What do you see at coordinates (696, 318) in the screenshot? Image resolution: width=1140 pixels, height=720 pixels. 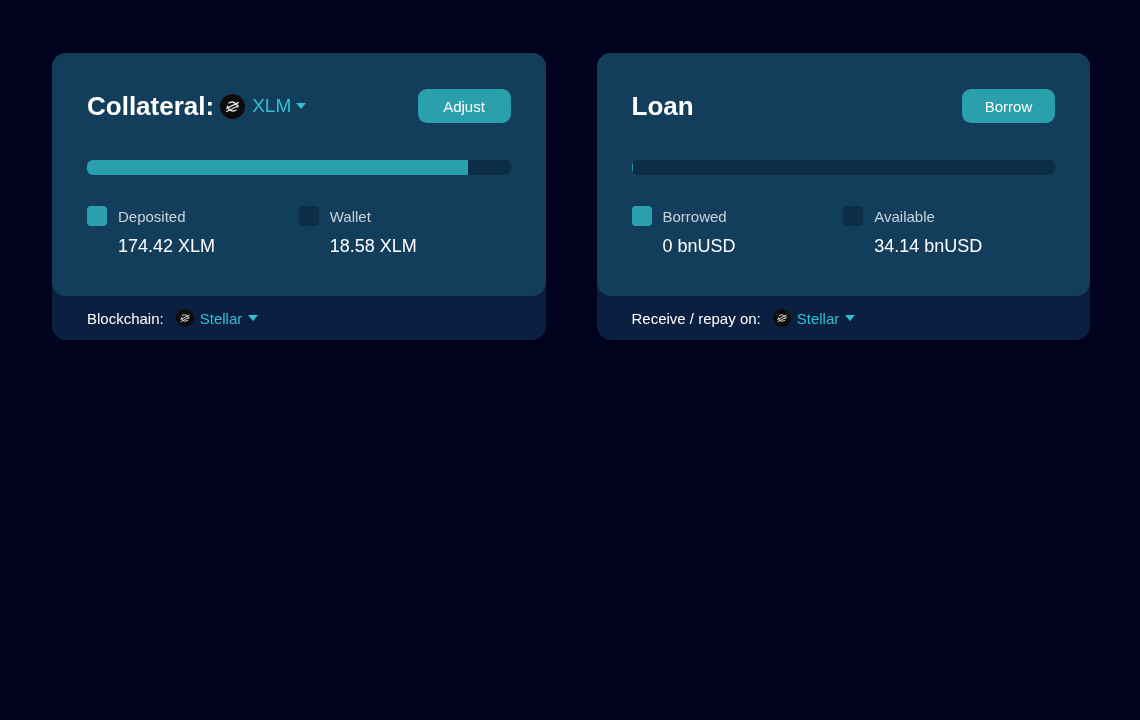 I see `footer-label: Receive / repay on:` at bounding box center [696, 318].